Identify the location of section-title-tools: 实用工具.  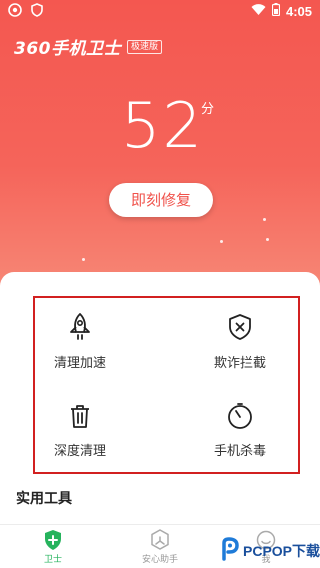
(44, 499).